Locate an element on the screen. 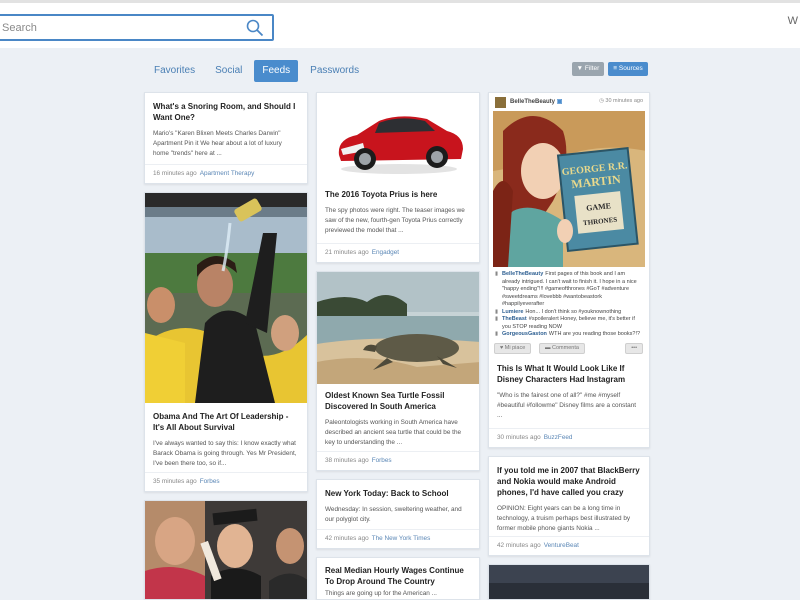 The width and height of the screenshot is (800, 600). feed-card-graduation is located at coordinates (226, 550).